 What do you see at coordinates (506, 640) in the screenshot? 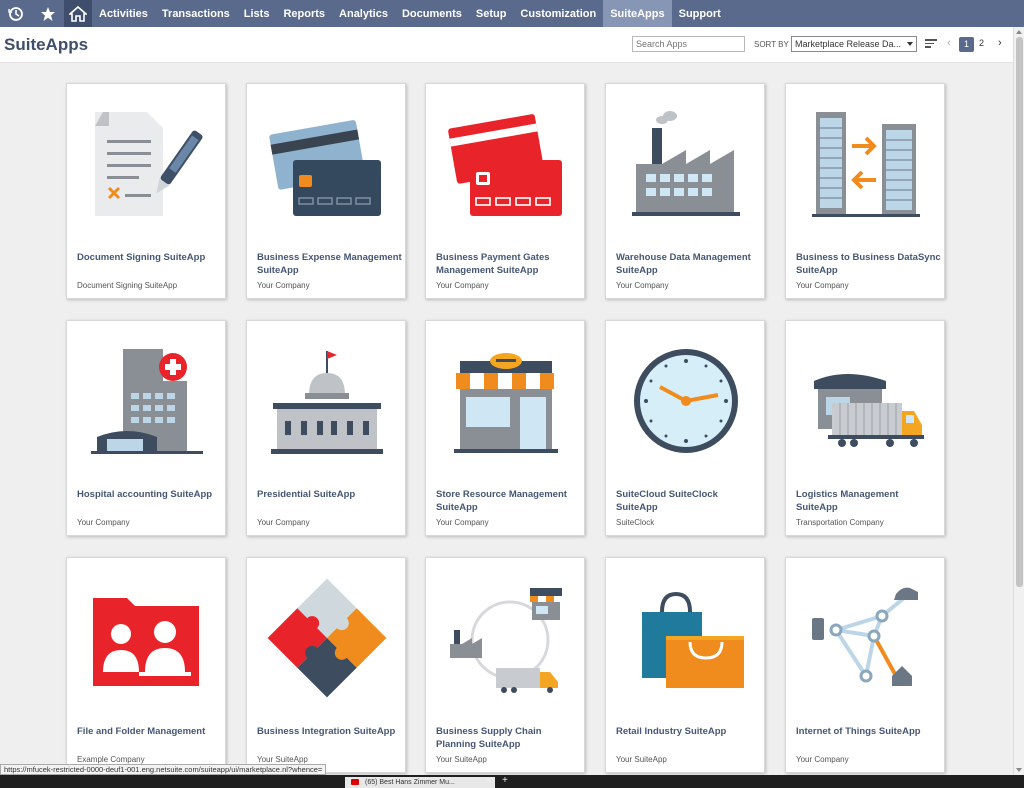
I see `supply-chain-icon` at bounding box center [506, 640].